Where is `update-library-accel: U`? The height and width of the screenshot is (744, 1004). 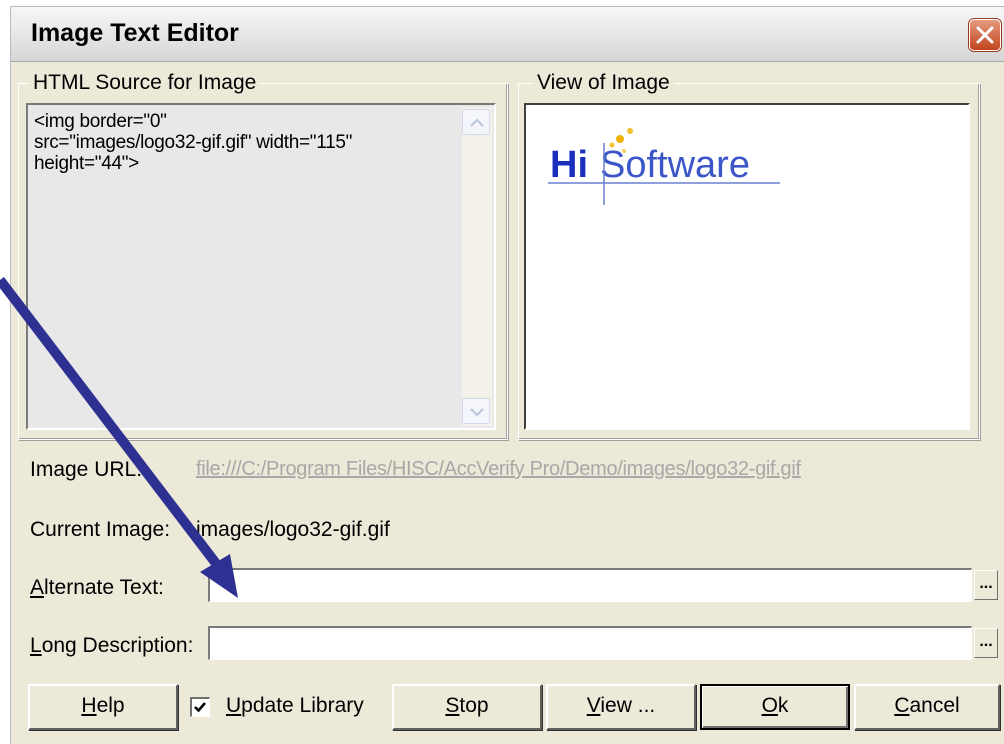
update-library-accel: U is located at coordinates (234, 705).